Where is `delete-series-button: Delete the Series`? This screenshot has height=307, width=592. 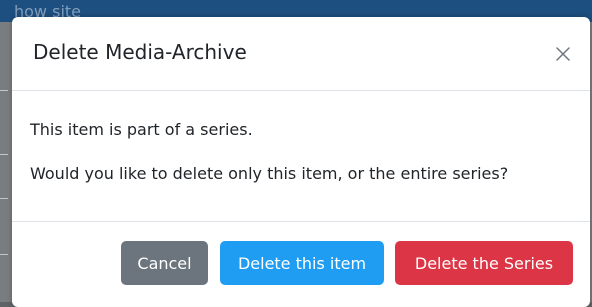
delete-series-button: Delete the Series is located at coordinates (484, 263).